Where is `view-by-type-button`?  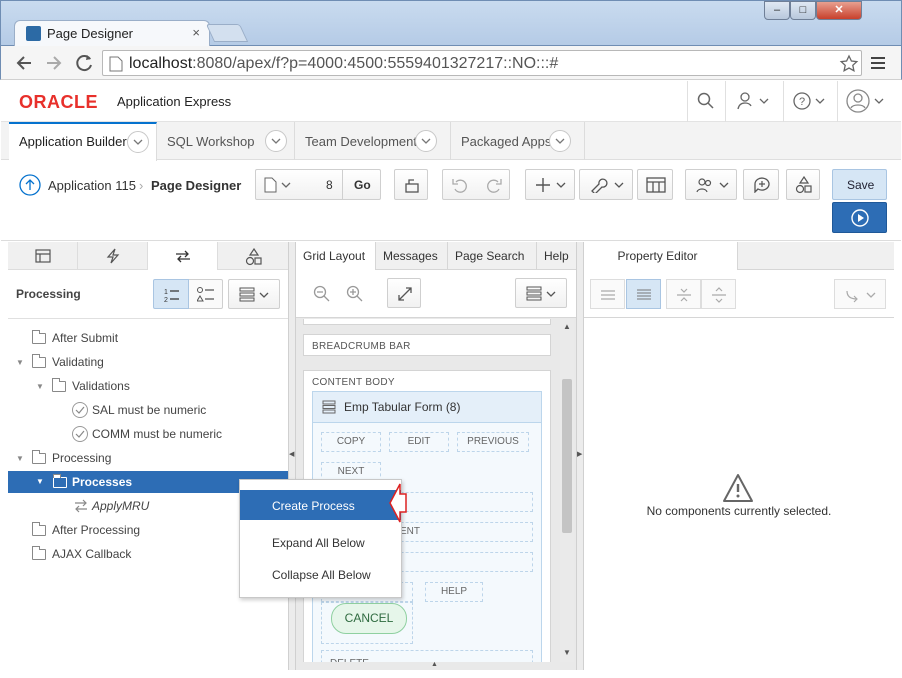 view-by-type-button is located at coordinates (206, 294).